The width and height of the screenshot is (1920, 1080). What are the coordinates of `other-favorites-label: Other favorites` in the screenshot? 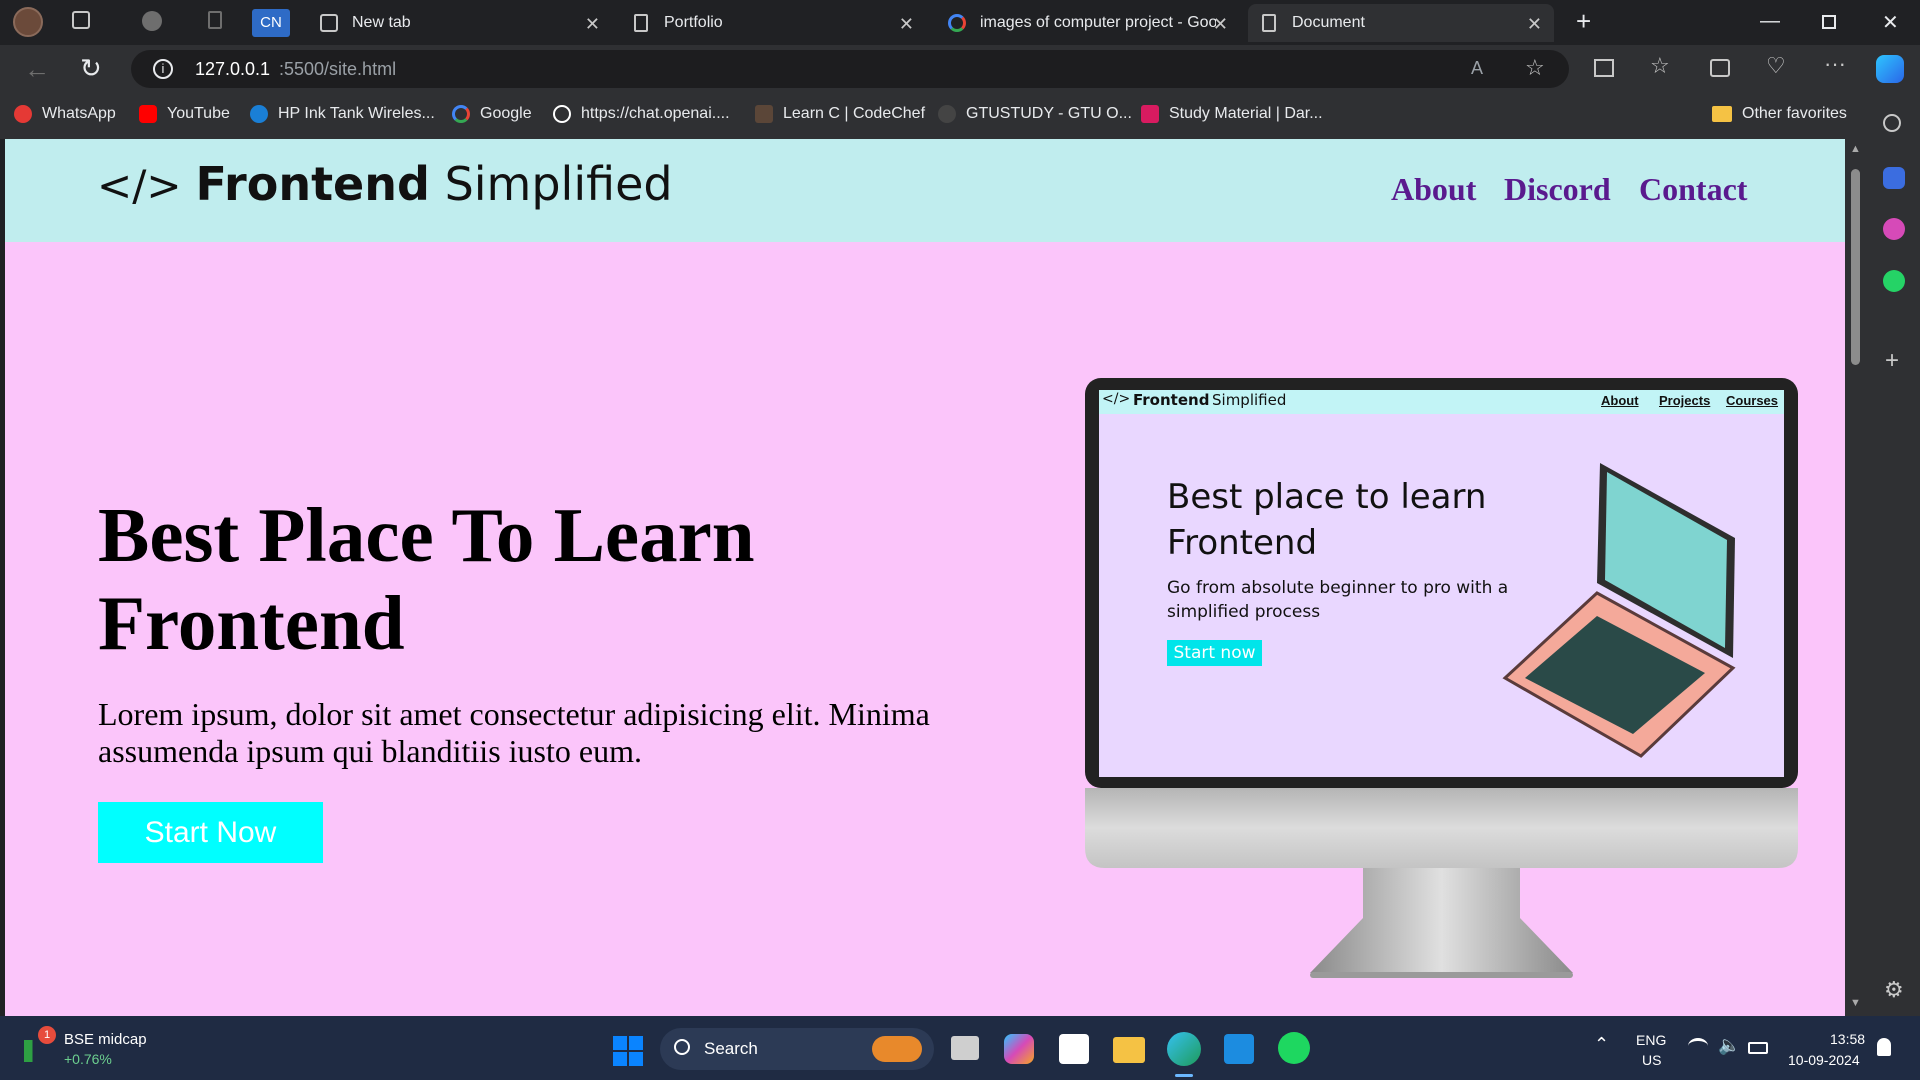 It's located at (1794, 113).